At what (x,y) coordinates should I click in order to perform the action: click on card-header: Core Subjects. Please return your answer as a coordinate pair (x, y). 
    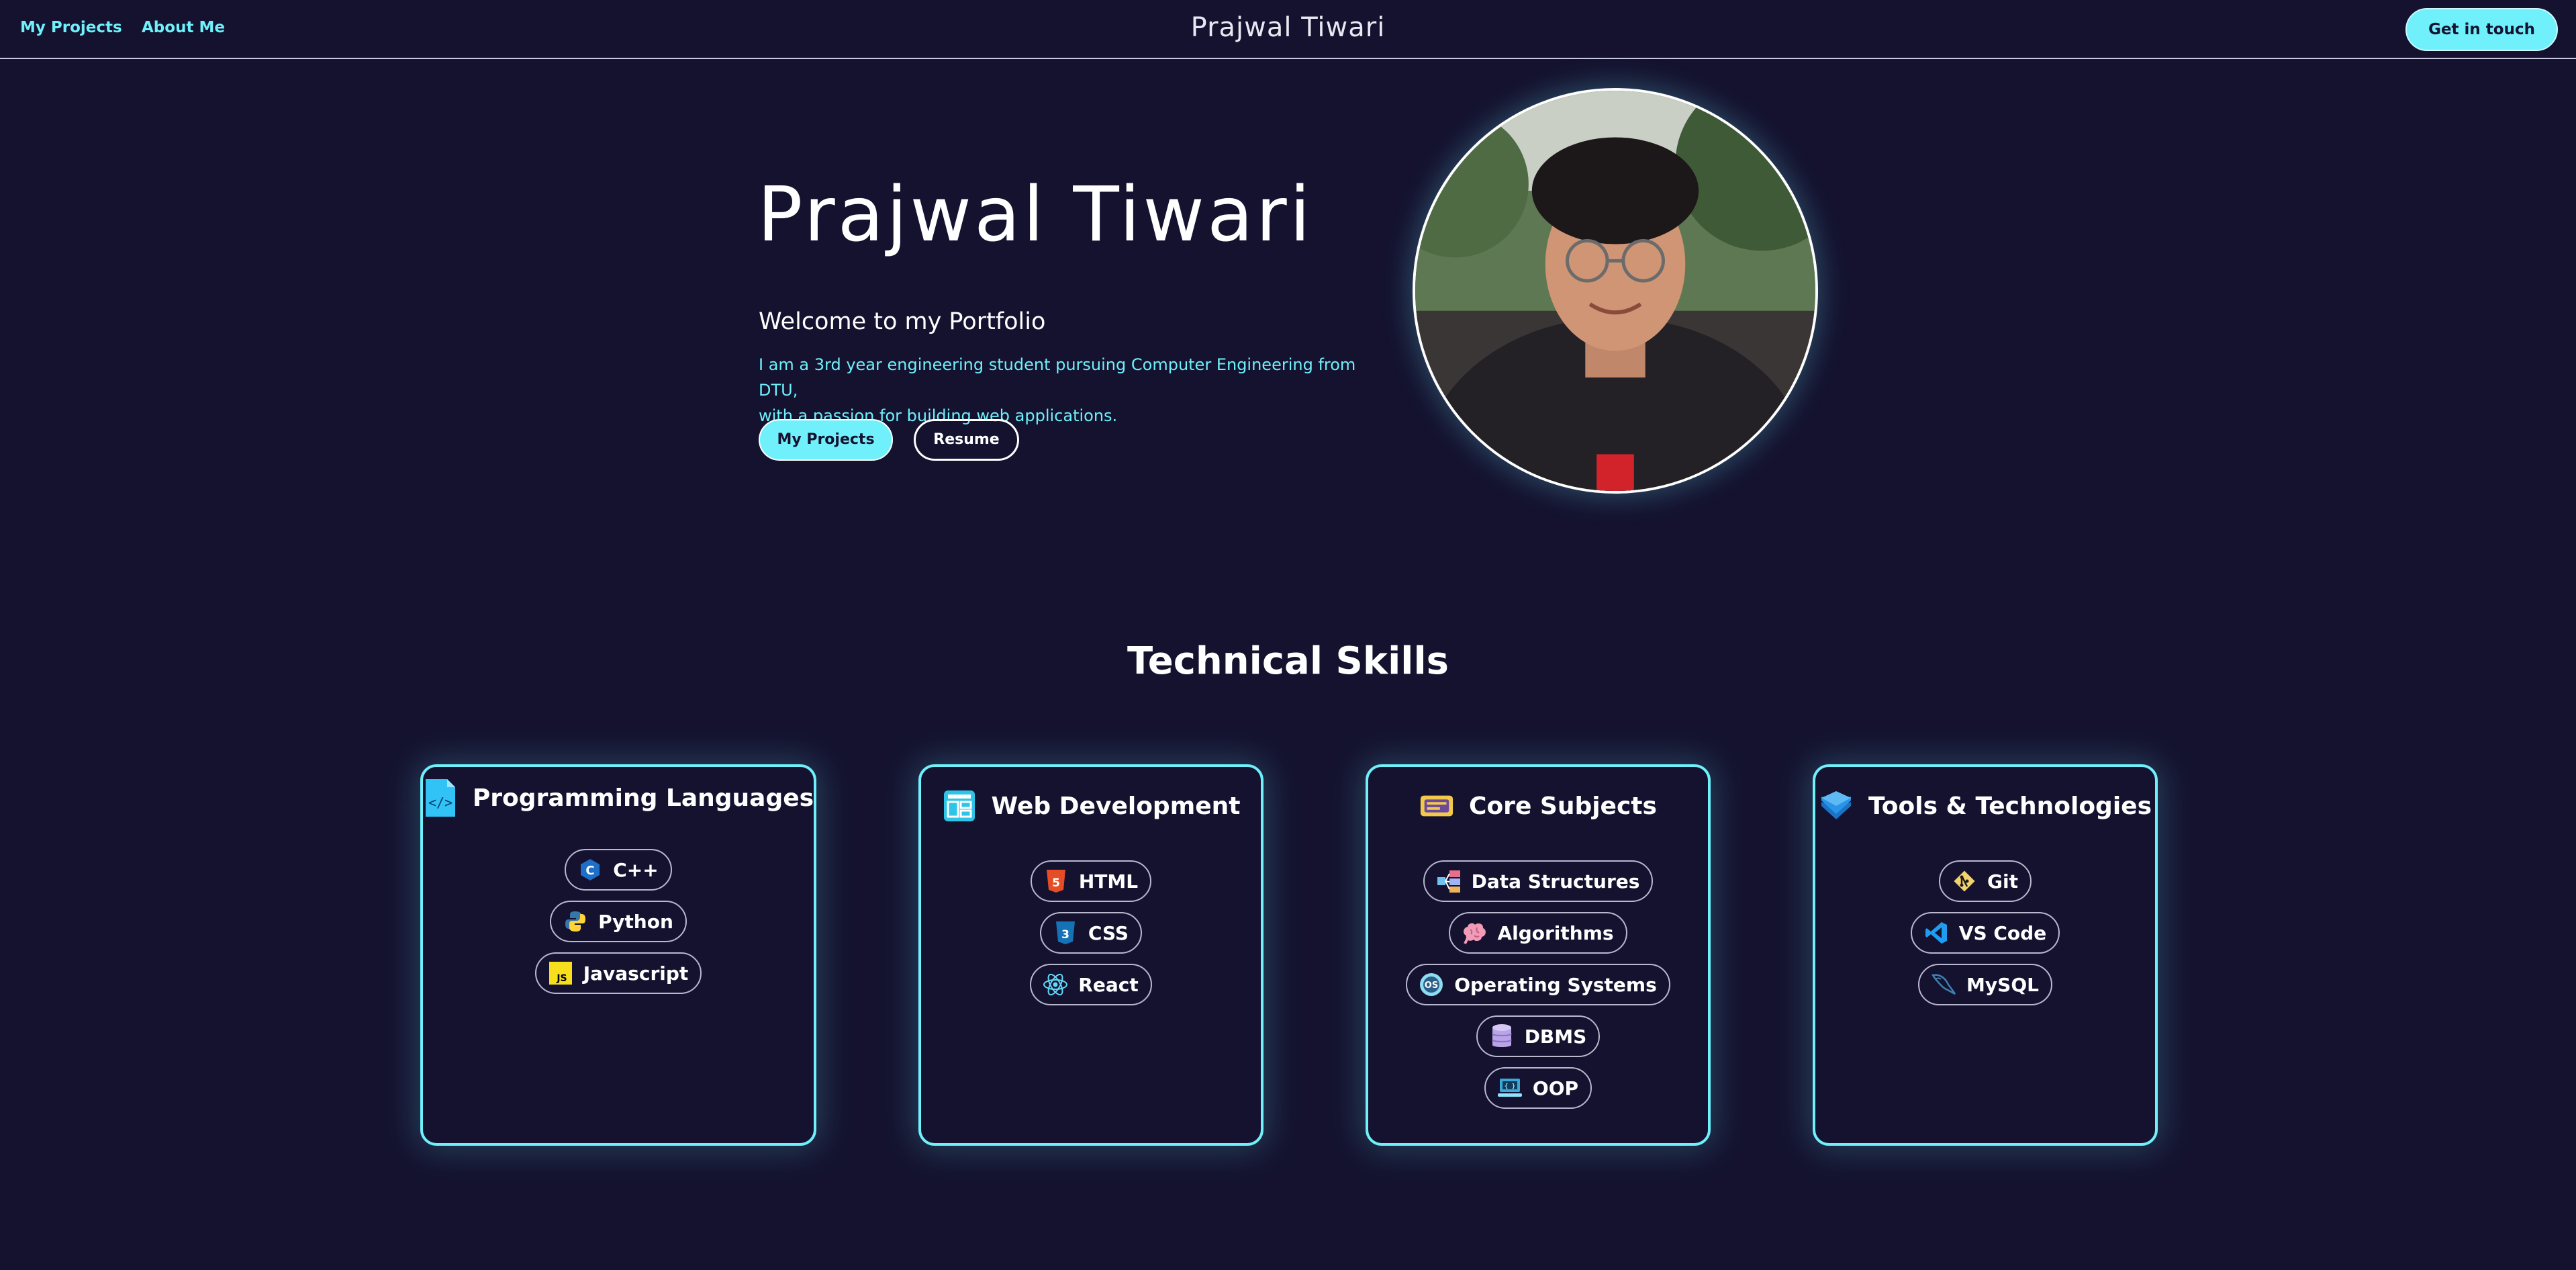
    Looking at the image, I should click on (1538, 805).